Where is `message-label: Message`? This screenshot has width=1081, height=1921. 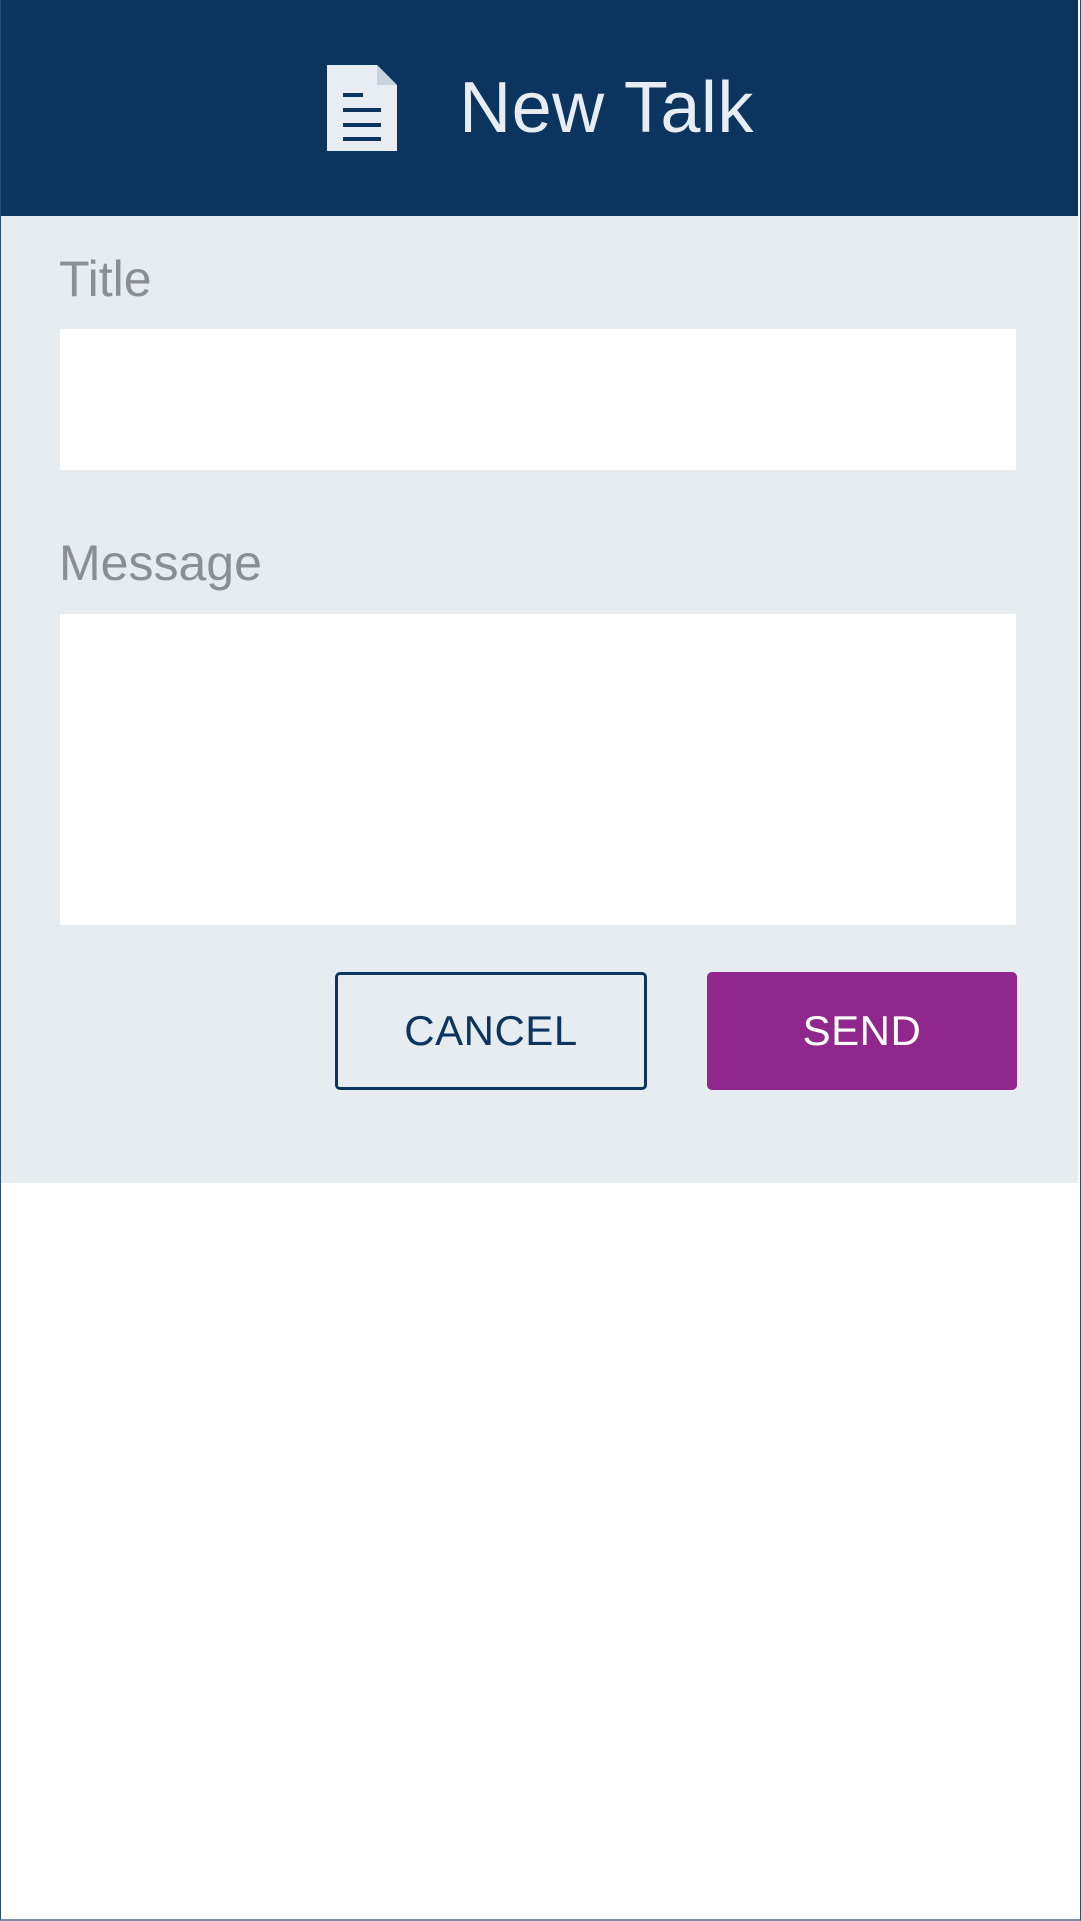
message-label: Message is located at coordinates (160, 563).